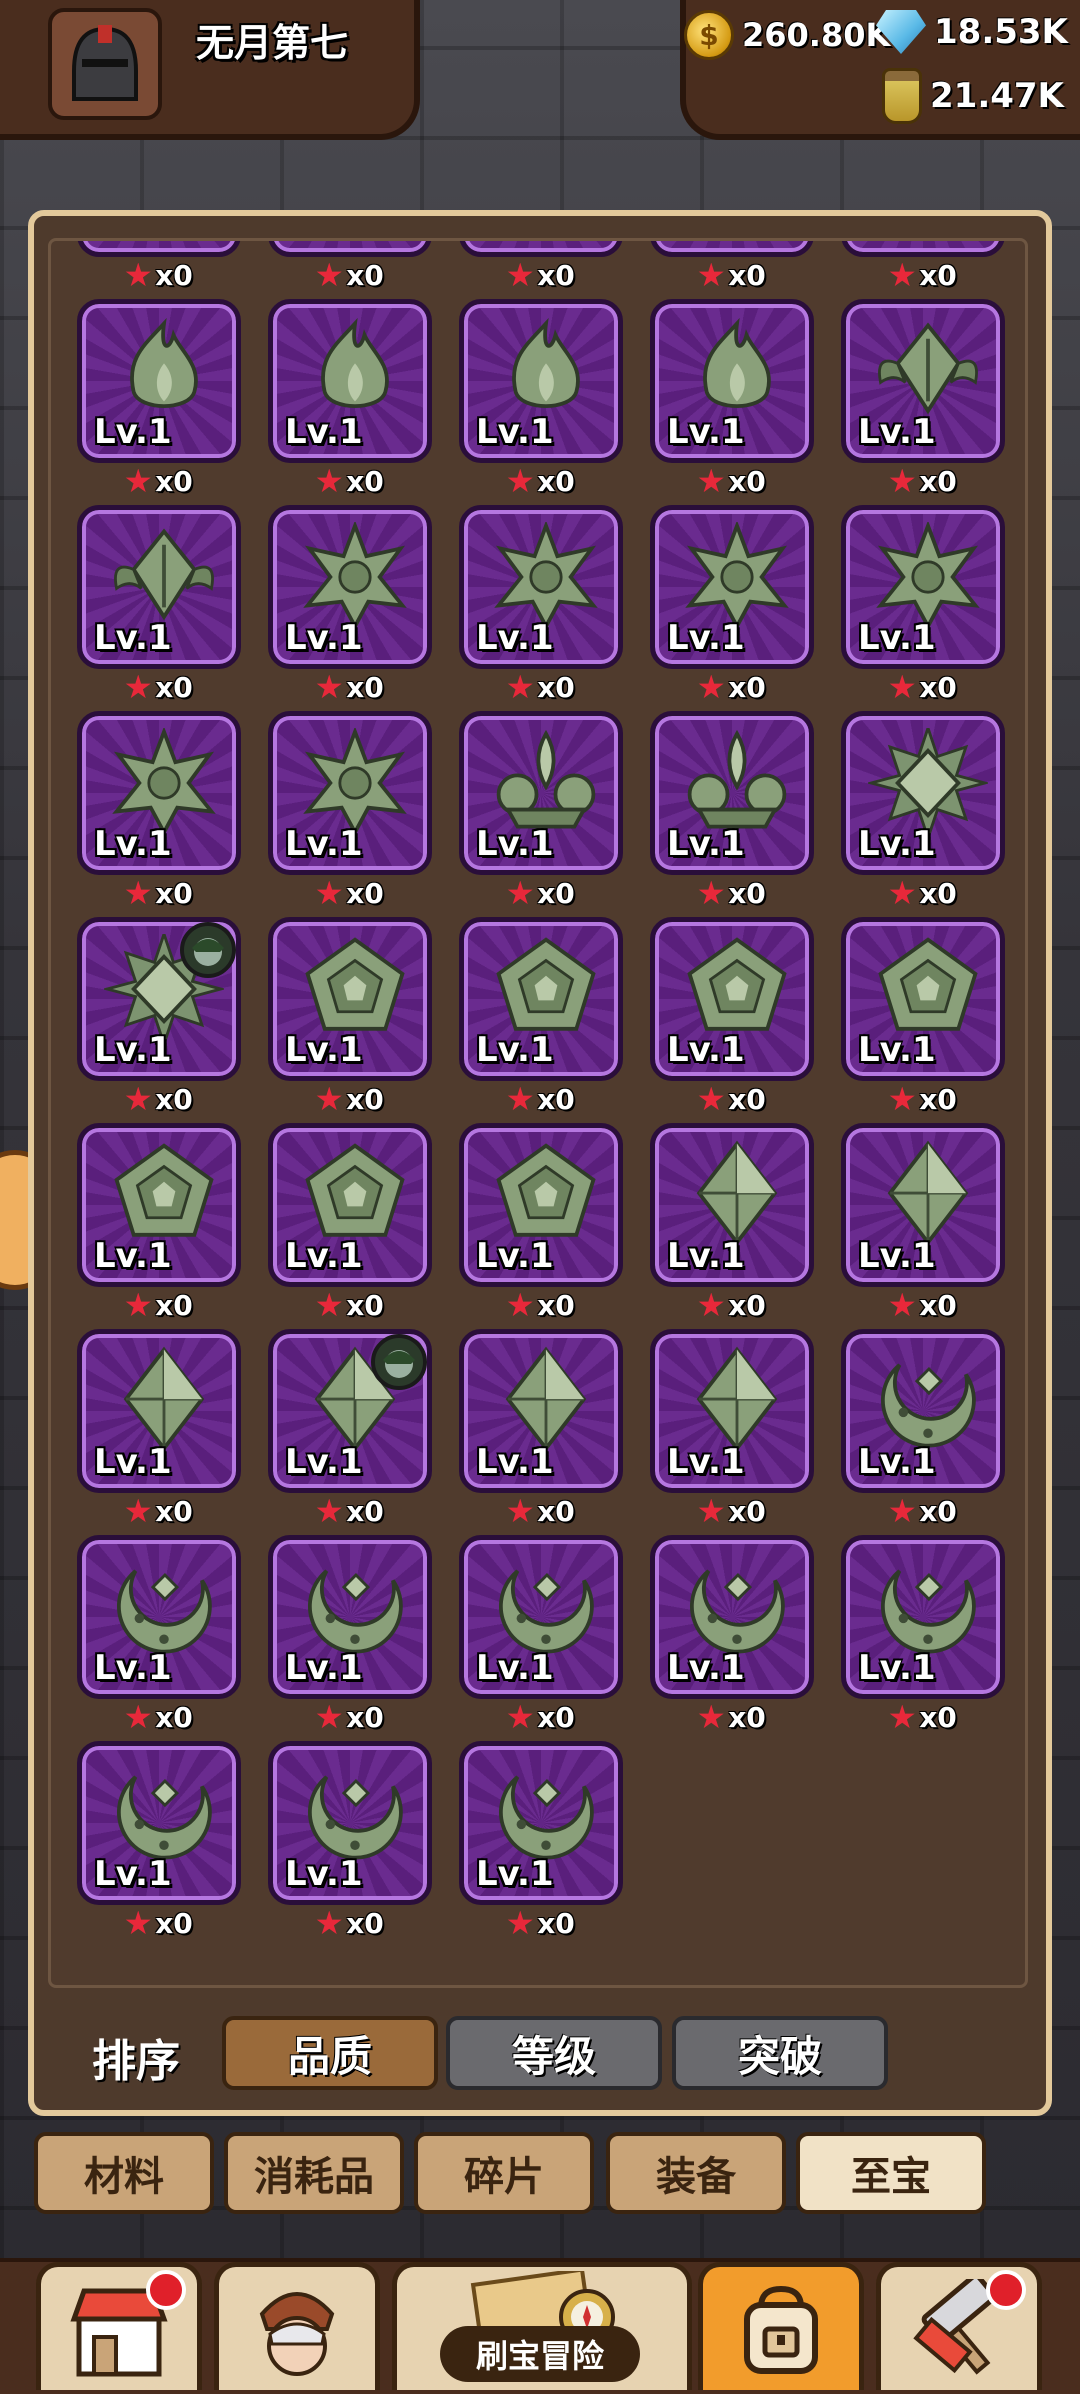 The image size is (1080, 2394). I want to click on player-avatar, so click(105, 64).